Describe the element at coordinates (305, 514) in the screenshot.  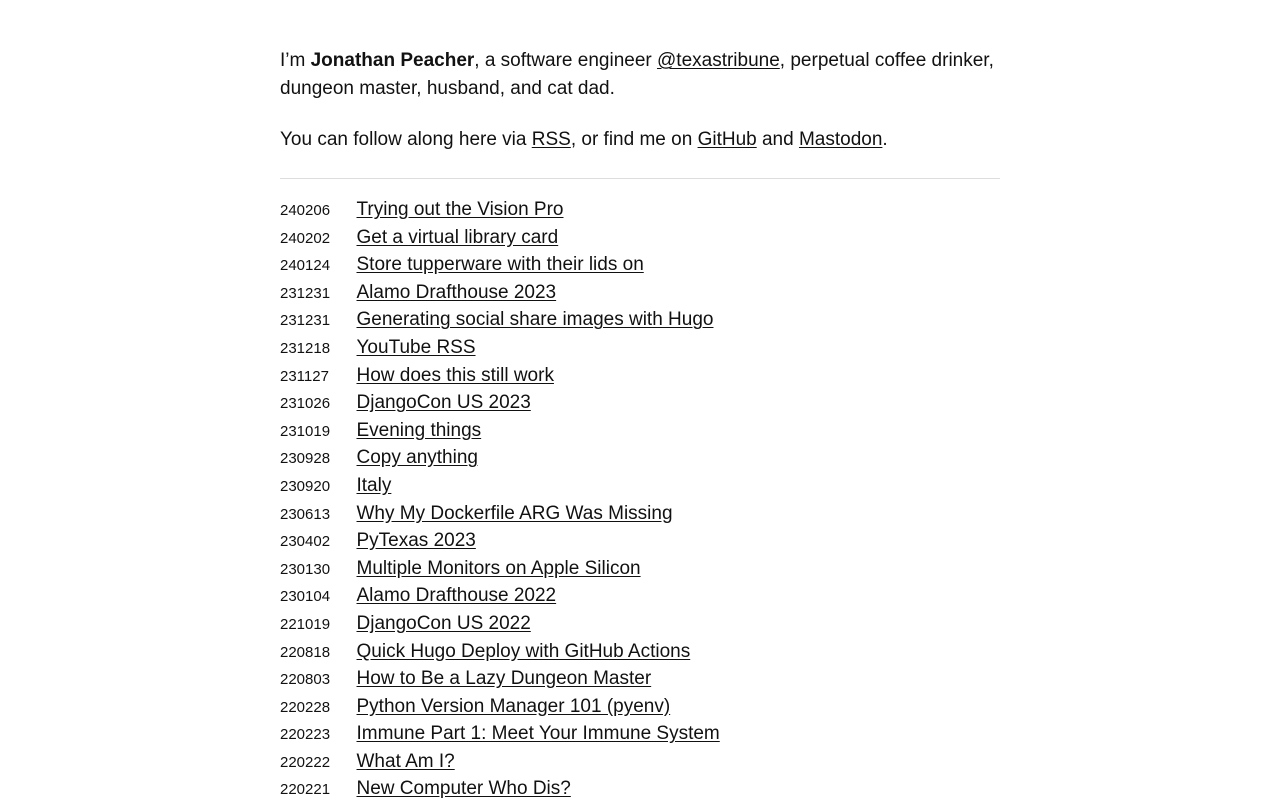
I see `post-date: 230613` at that location.